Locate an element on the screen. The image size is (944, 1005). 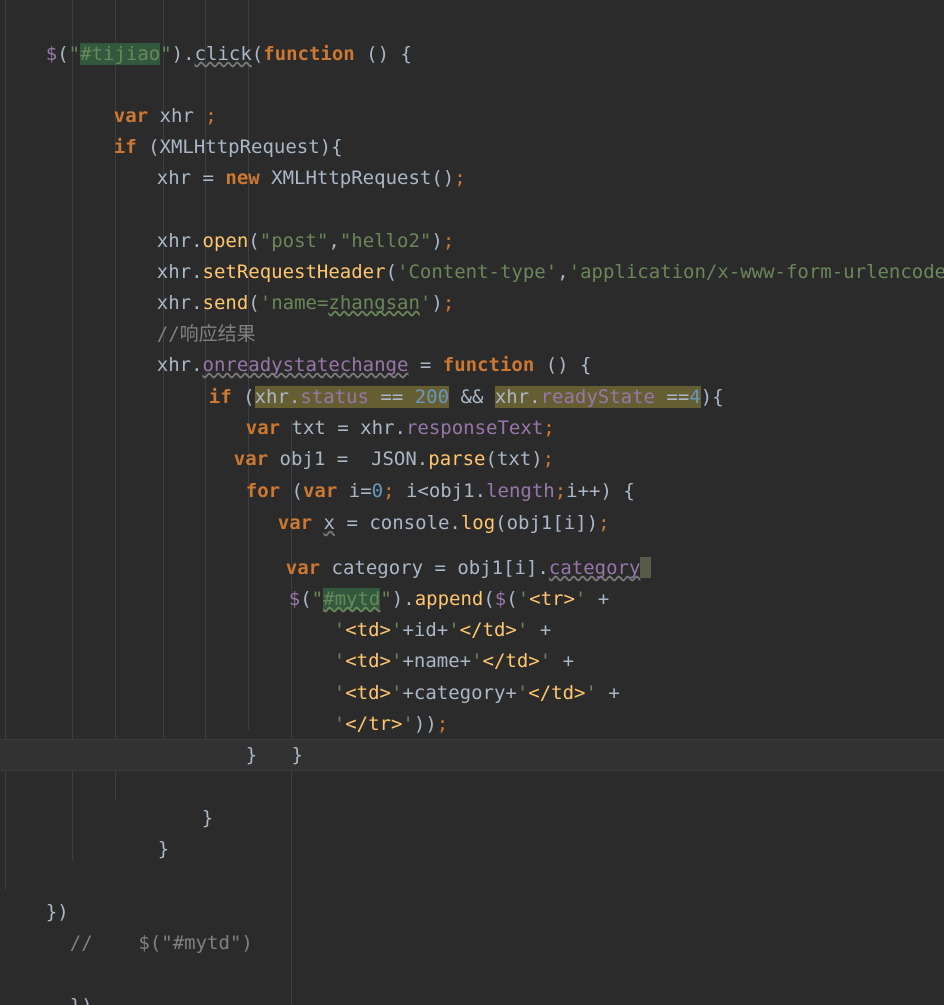
code-line-onreadystatechange: xhr.onreadystatechange = function () { is located at coordinates (351, 347).